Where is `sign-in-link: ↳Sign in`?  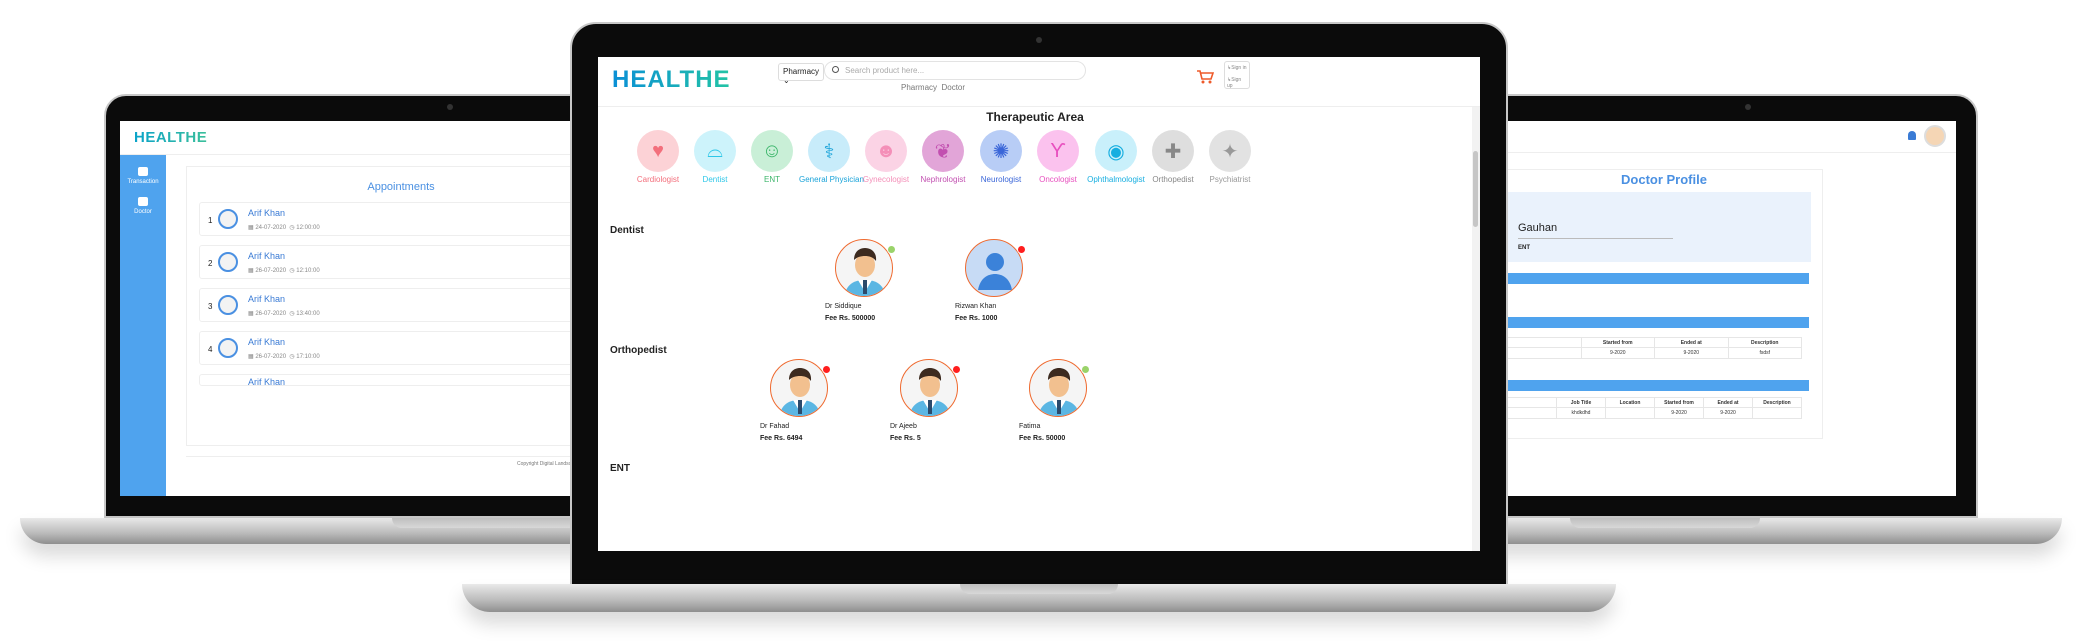
sign-in-link: ↳Sign in is located at coordinates (1237, 68).